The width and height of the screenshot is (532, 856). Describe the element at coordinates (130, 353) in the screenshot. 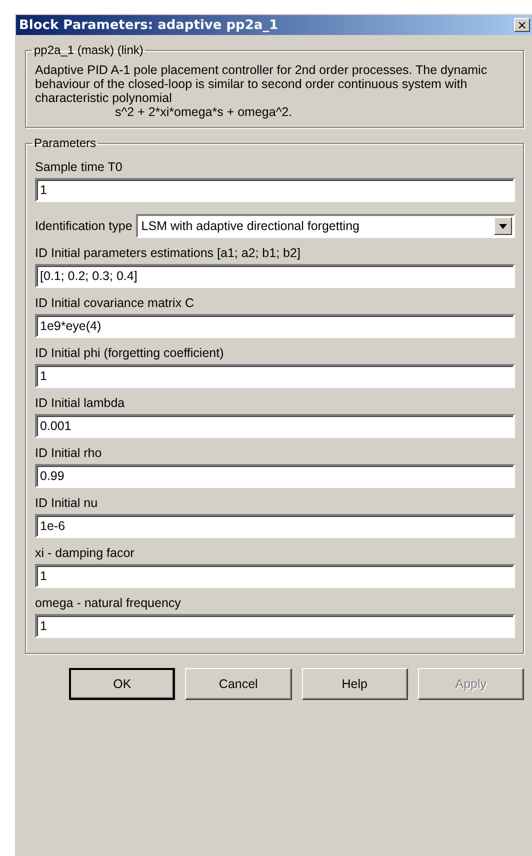

I see `field-label: ID Initial phi (forgetting coefficient)` at that location.